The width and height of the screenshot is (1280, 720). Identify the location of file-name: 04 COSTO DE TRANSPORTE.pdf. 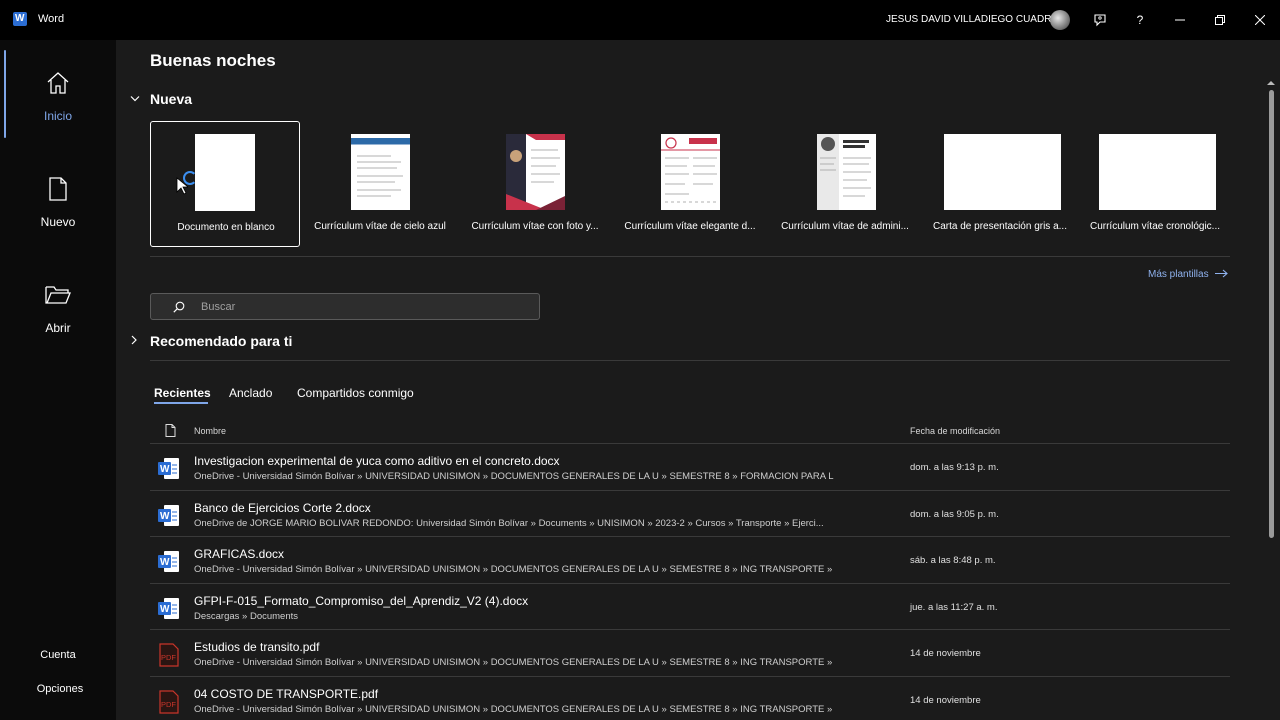
(286, 694).